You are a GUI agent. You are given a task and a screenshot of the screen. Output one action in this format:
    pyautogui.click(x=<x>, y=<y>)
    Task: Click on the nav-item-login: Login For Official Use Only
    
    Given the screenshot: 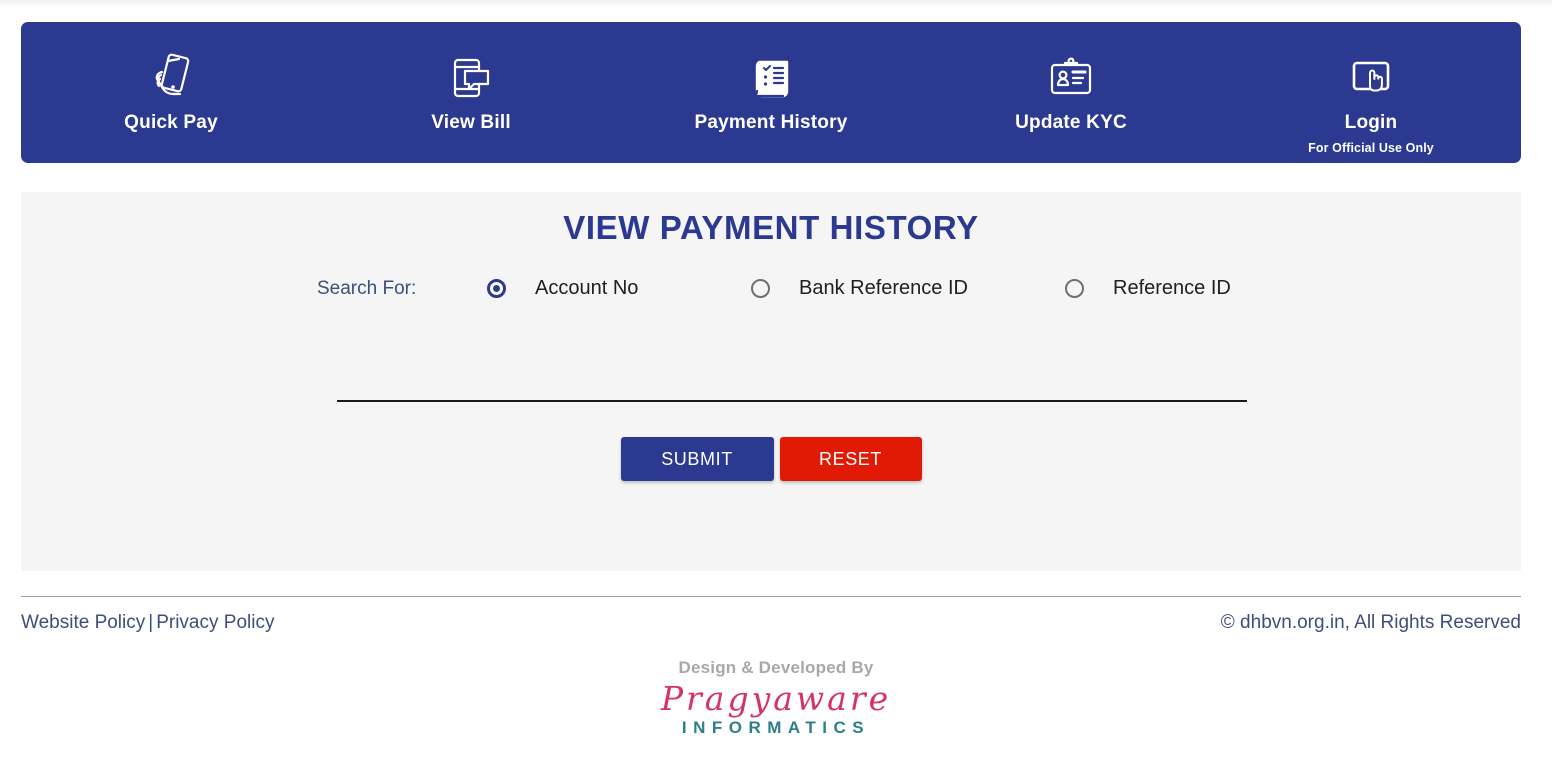 What is the action you would take?
    pyautogui.click(x=1371, y=103)
    